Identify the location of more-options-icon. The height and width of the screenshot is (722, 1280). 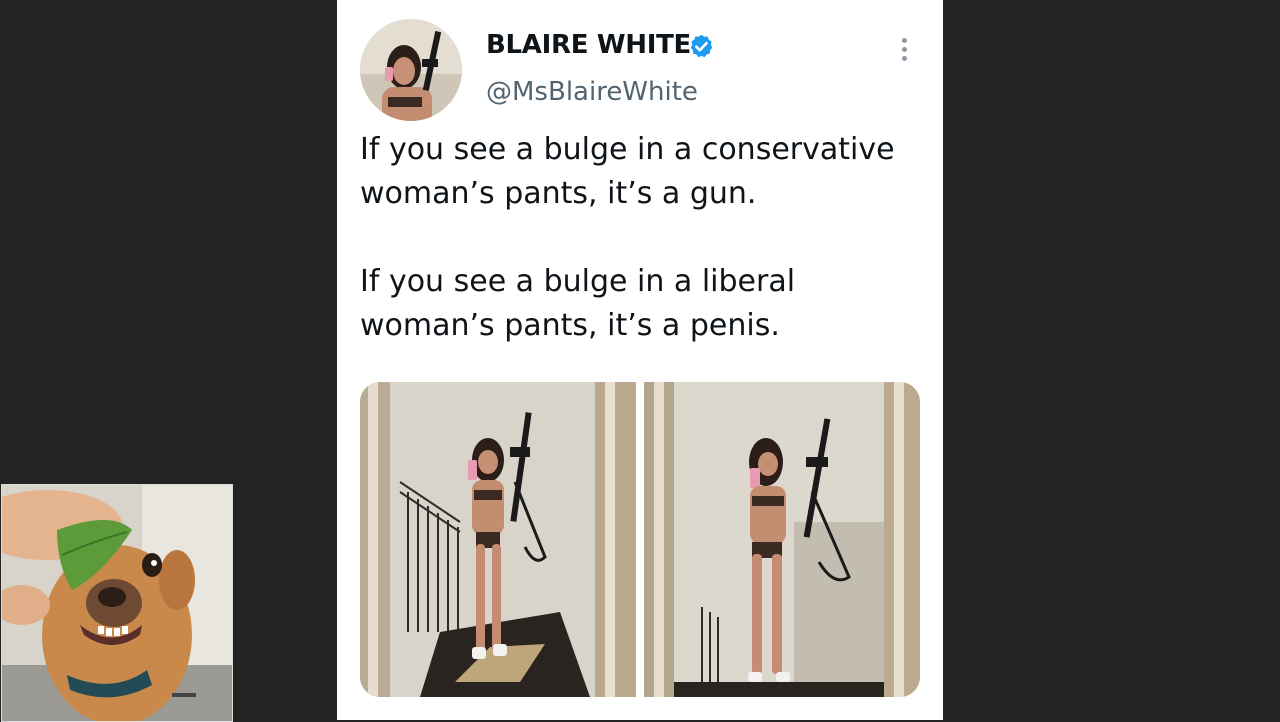
(904, 50).